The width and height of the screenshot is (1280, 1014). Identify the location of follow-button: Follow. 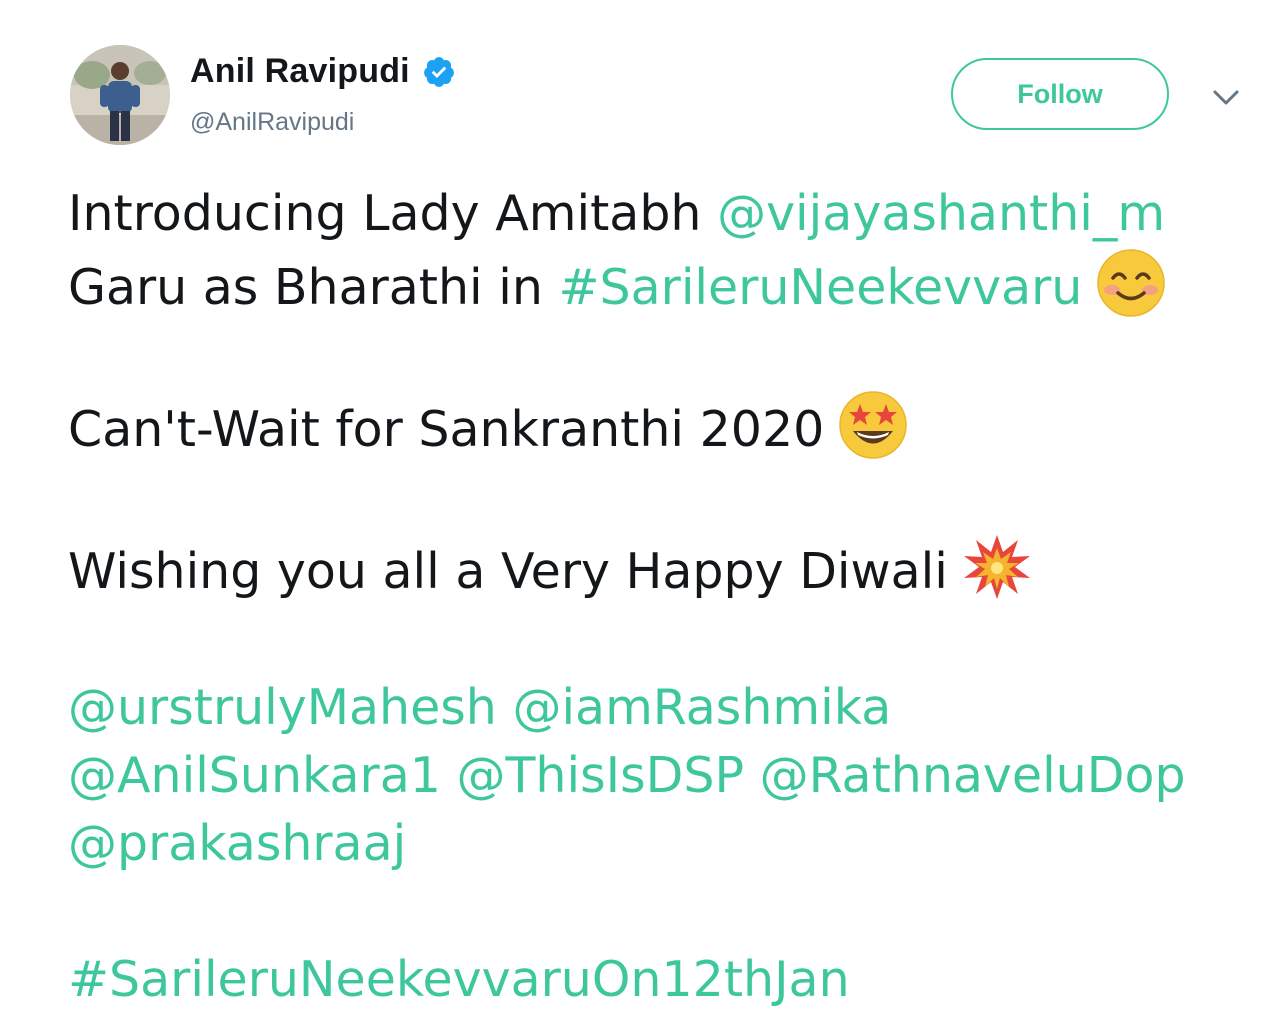
(1060, 94).